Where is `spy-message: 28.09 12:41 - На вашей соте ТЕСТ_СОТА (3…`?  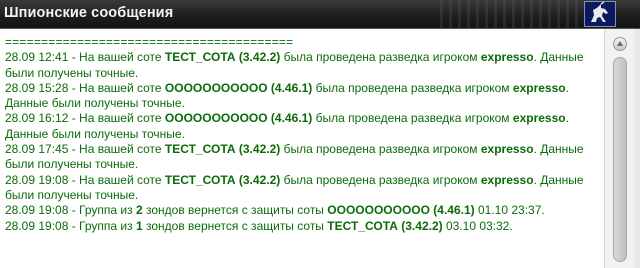
spy-message: 28.09 12:41 - На вашей соте ТЕСТ_СОТА (3… is located at coordinates (294, 65).